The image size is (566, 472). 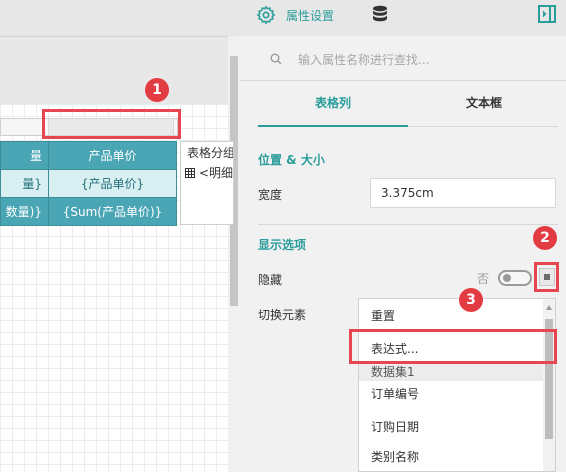 What do you see at coordinates (380, 14) in the screenshot?
I see `database-icon` at bounding box center [380, 14].